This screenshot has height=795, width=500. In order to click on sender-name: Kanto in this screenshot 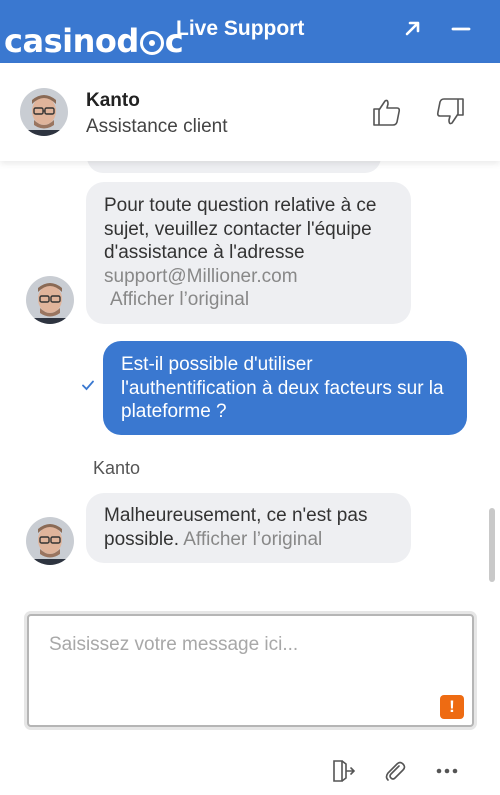, I will do `click(117, 468)`.